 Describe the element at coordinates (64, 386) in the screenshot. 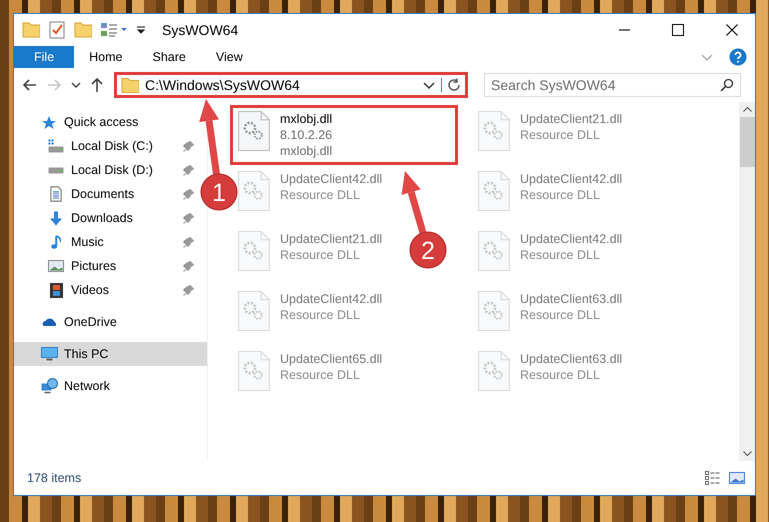

I see `sidebar-item: Network` at that location.